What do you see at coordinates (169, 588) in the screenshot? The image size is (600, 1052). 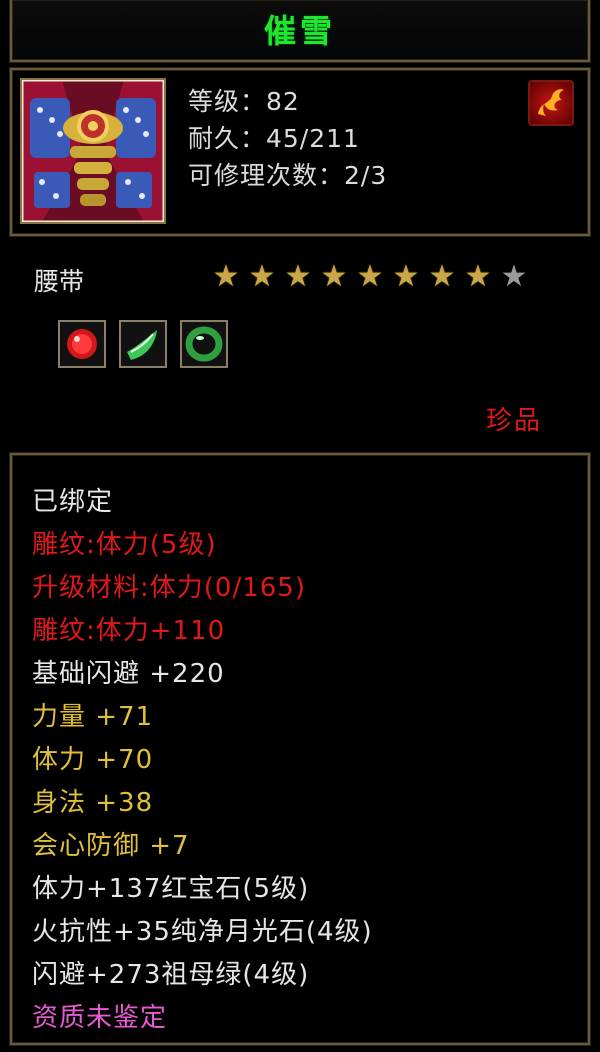 I see `attribute-line: 升级材料:体力(0/165)` at bounding box center [169, 588].